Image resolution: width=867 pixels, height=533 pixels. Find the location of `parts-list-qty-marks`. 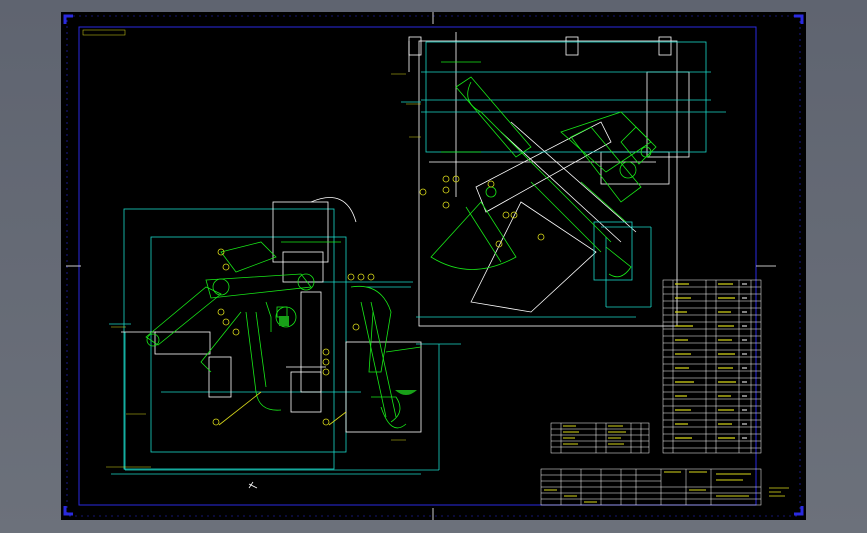

parts-list-qty-marks is located at coordinates (744, 361).